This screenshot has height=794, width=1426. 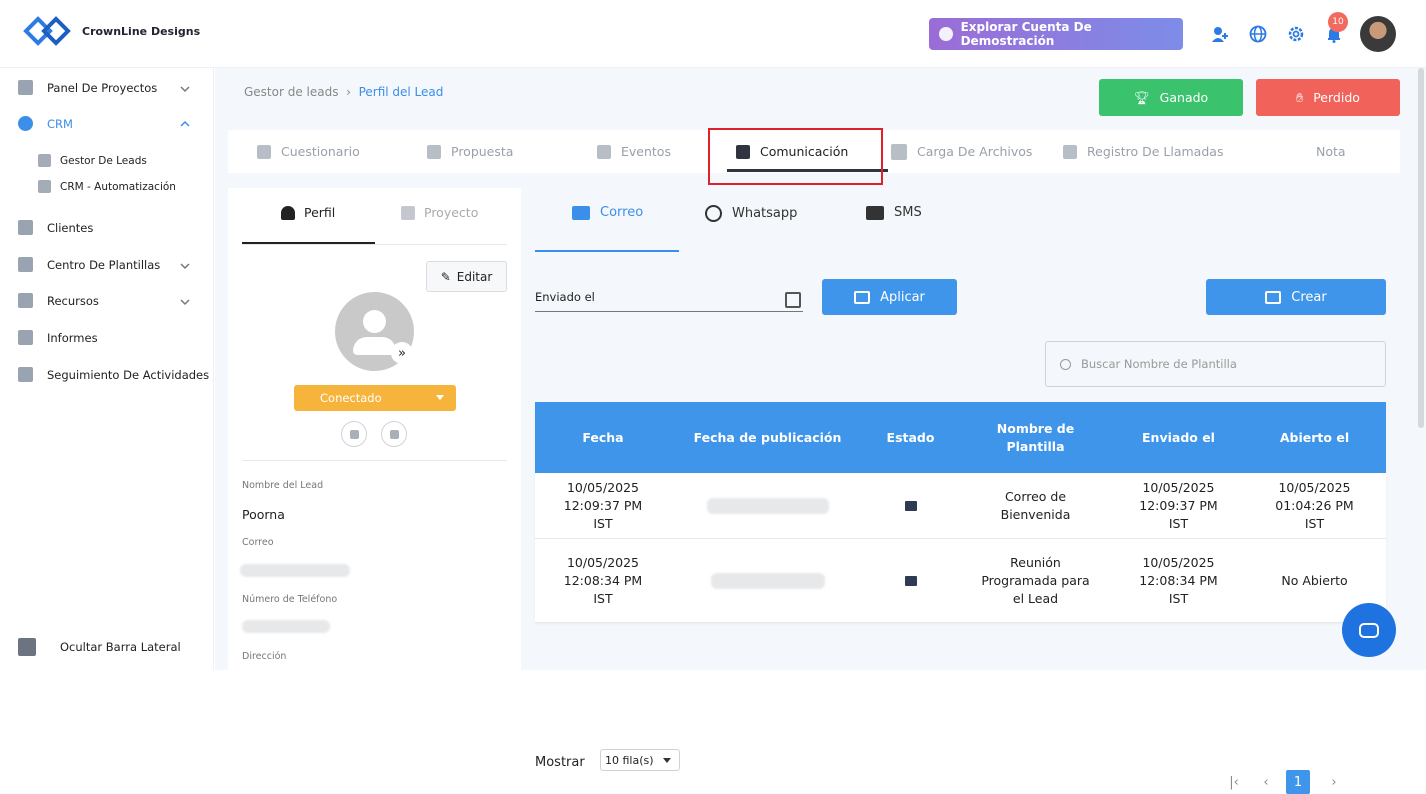 I want to click on add-user-icon, so click(x=1220, y=34).